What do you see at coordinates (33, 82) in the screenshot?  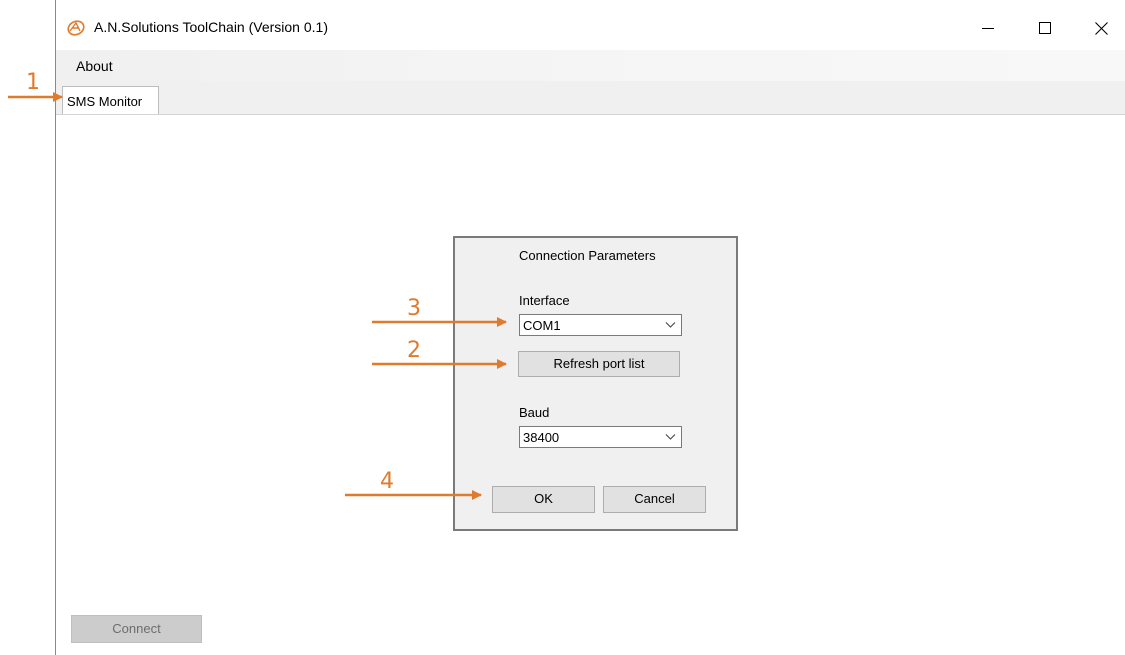 I see `annotation-label-1: 1` at bounding box center [33, 82].